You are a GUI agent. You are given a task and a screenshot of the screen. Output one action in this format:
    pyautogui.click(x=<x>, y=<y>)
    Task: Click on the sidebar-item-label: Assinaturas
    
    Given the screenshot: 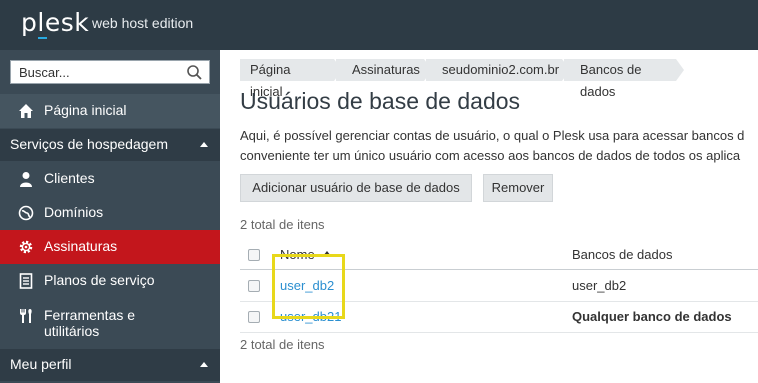 What is the action you would take?
    pyautogui.click(x=81, y=246)
    